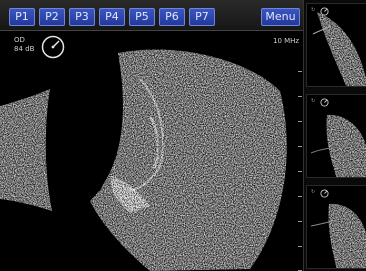 This screenshot has width=366, height=271. I want to click on preset-button-p6: P6, so click(172, 17).